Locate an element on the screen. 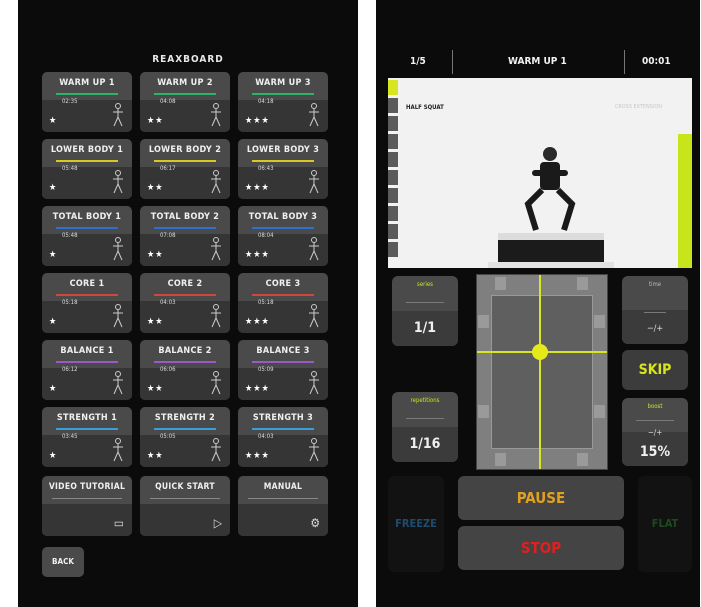 This screenshot has width=701, height=607. workout-tile: STRENGTH 2 05:05 ★★ is located at coordinates (185, 437).